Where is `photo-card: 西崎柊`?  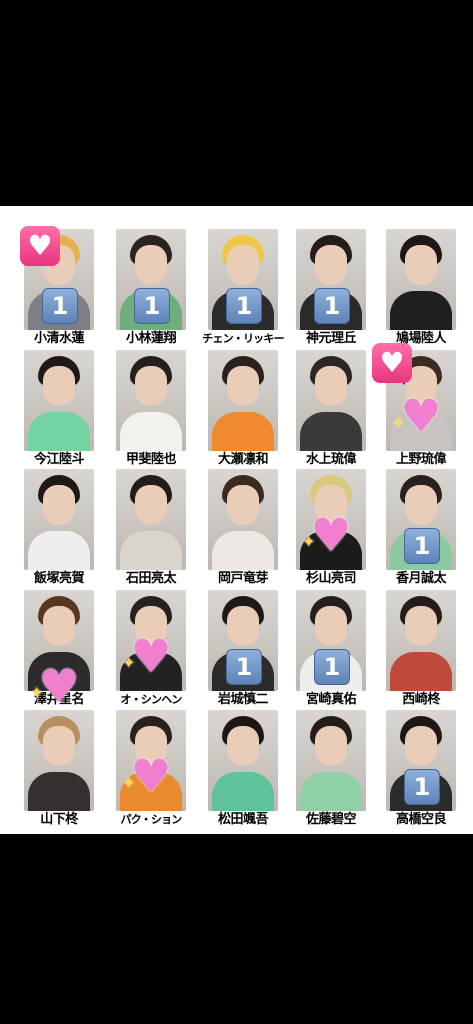 photo-card: 西崎柊 is located at coordinates (421, 651).